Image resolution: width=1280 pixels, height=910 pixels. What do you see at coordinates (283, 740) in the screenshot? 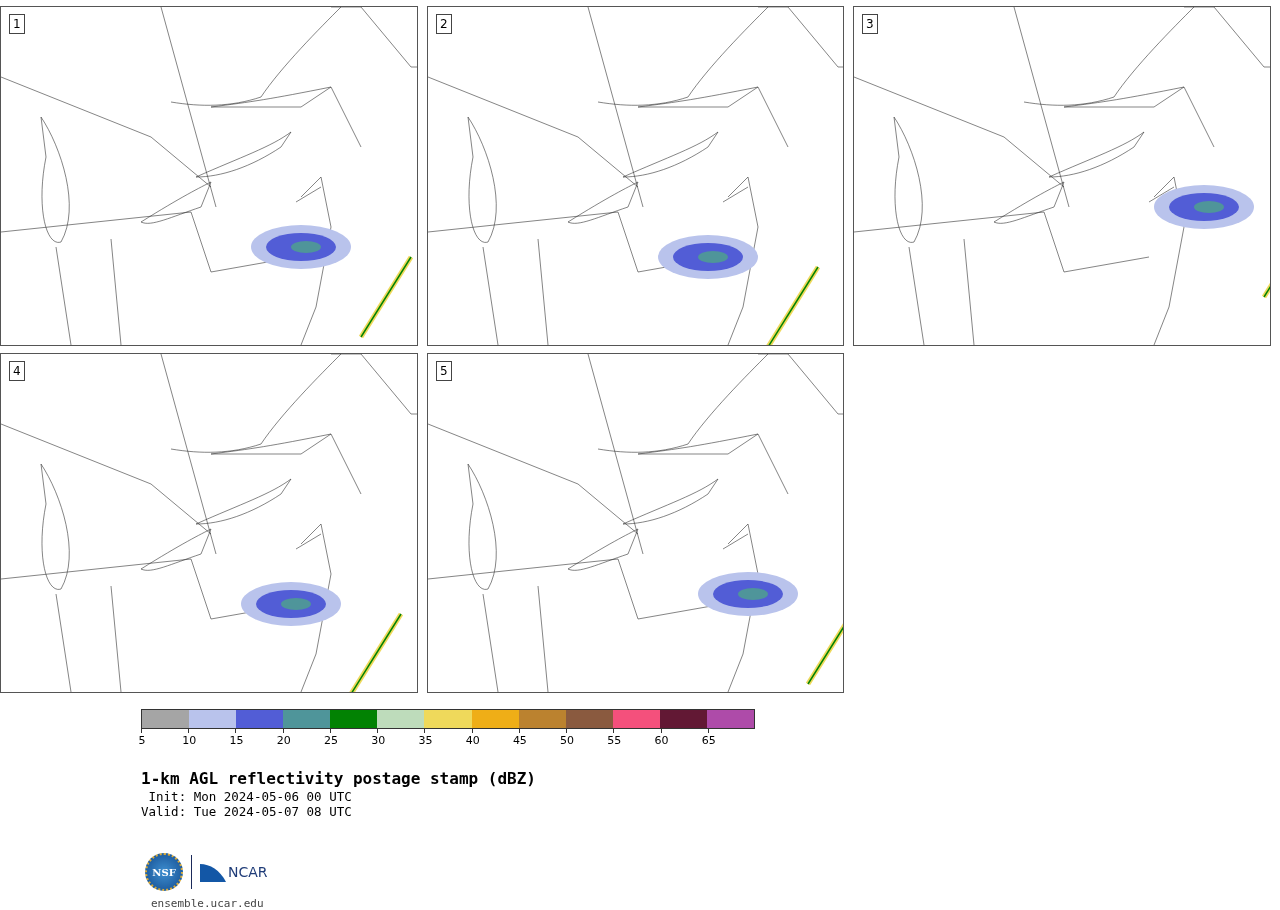
I see `tick-label: 20` at bounding box center [283, 740].